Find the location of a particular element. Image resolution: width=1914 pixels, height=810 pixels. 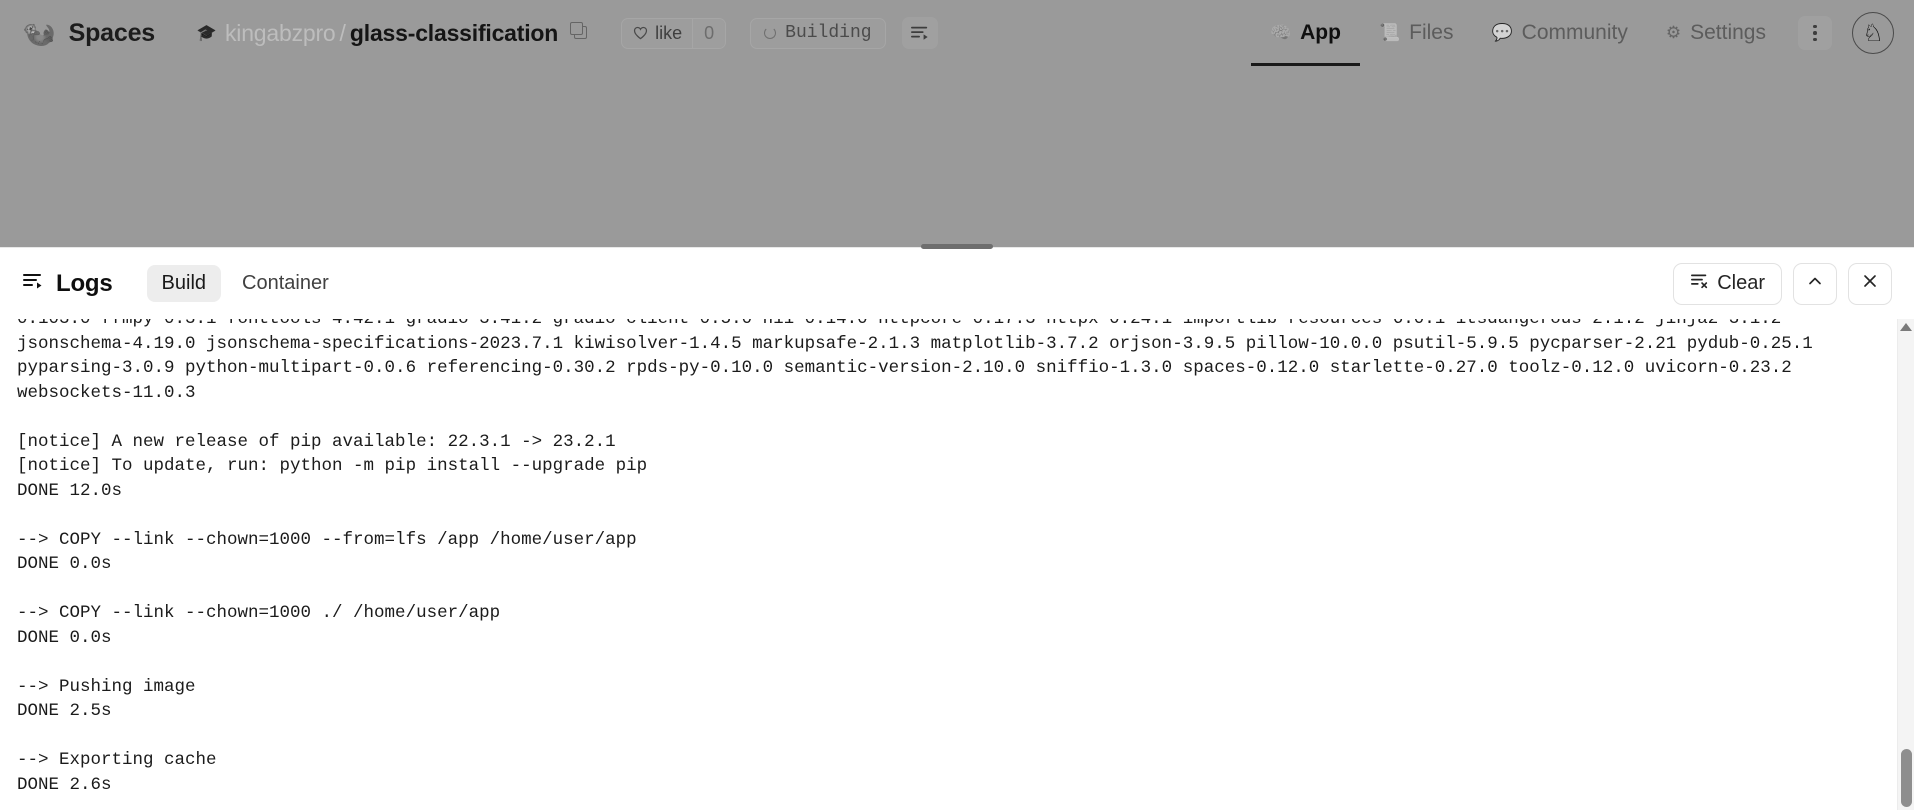

close-icon is located at coordinates (1870, 284).